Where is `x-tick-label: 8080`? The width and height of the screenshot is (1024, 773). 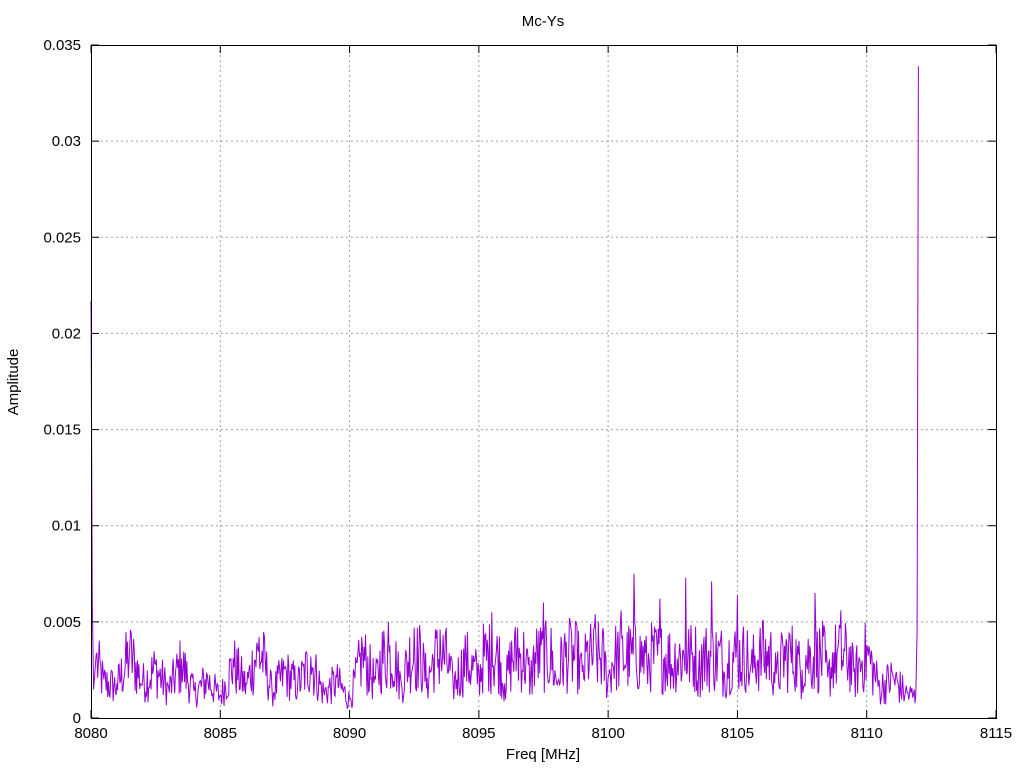 x-tick-label: 8080 is located at coordinates (90, 733).